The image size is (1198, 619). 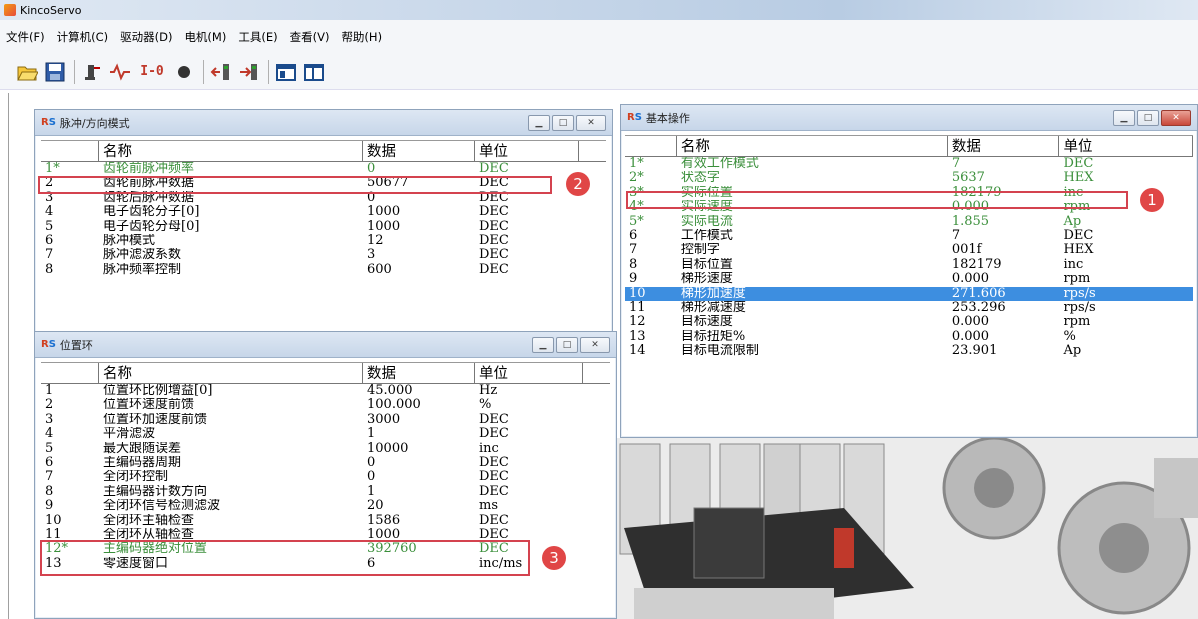 I want to click on table-cell: 7, so click(x=49, y=477).